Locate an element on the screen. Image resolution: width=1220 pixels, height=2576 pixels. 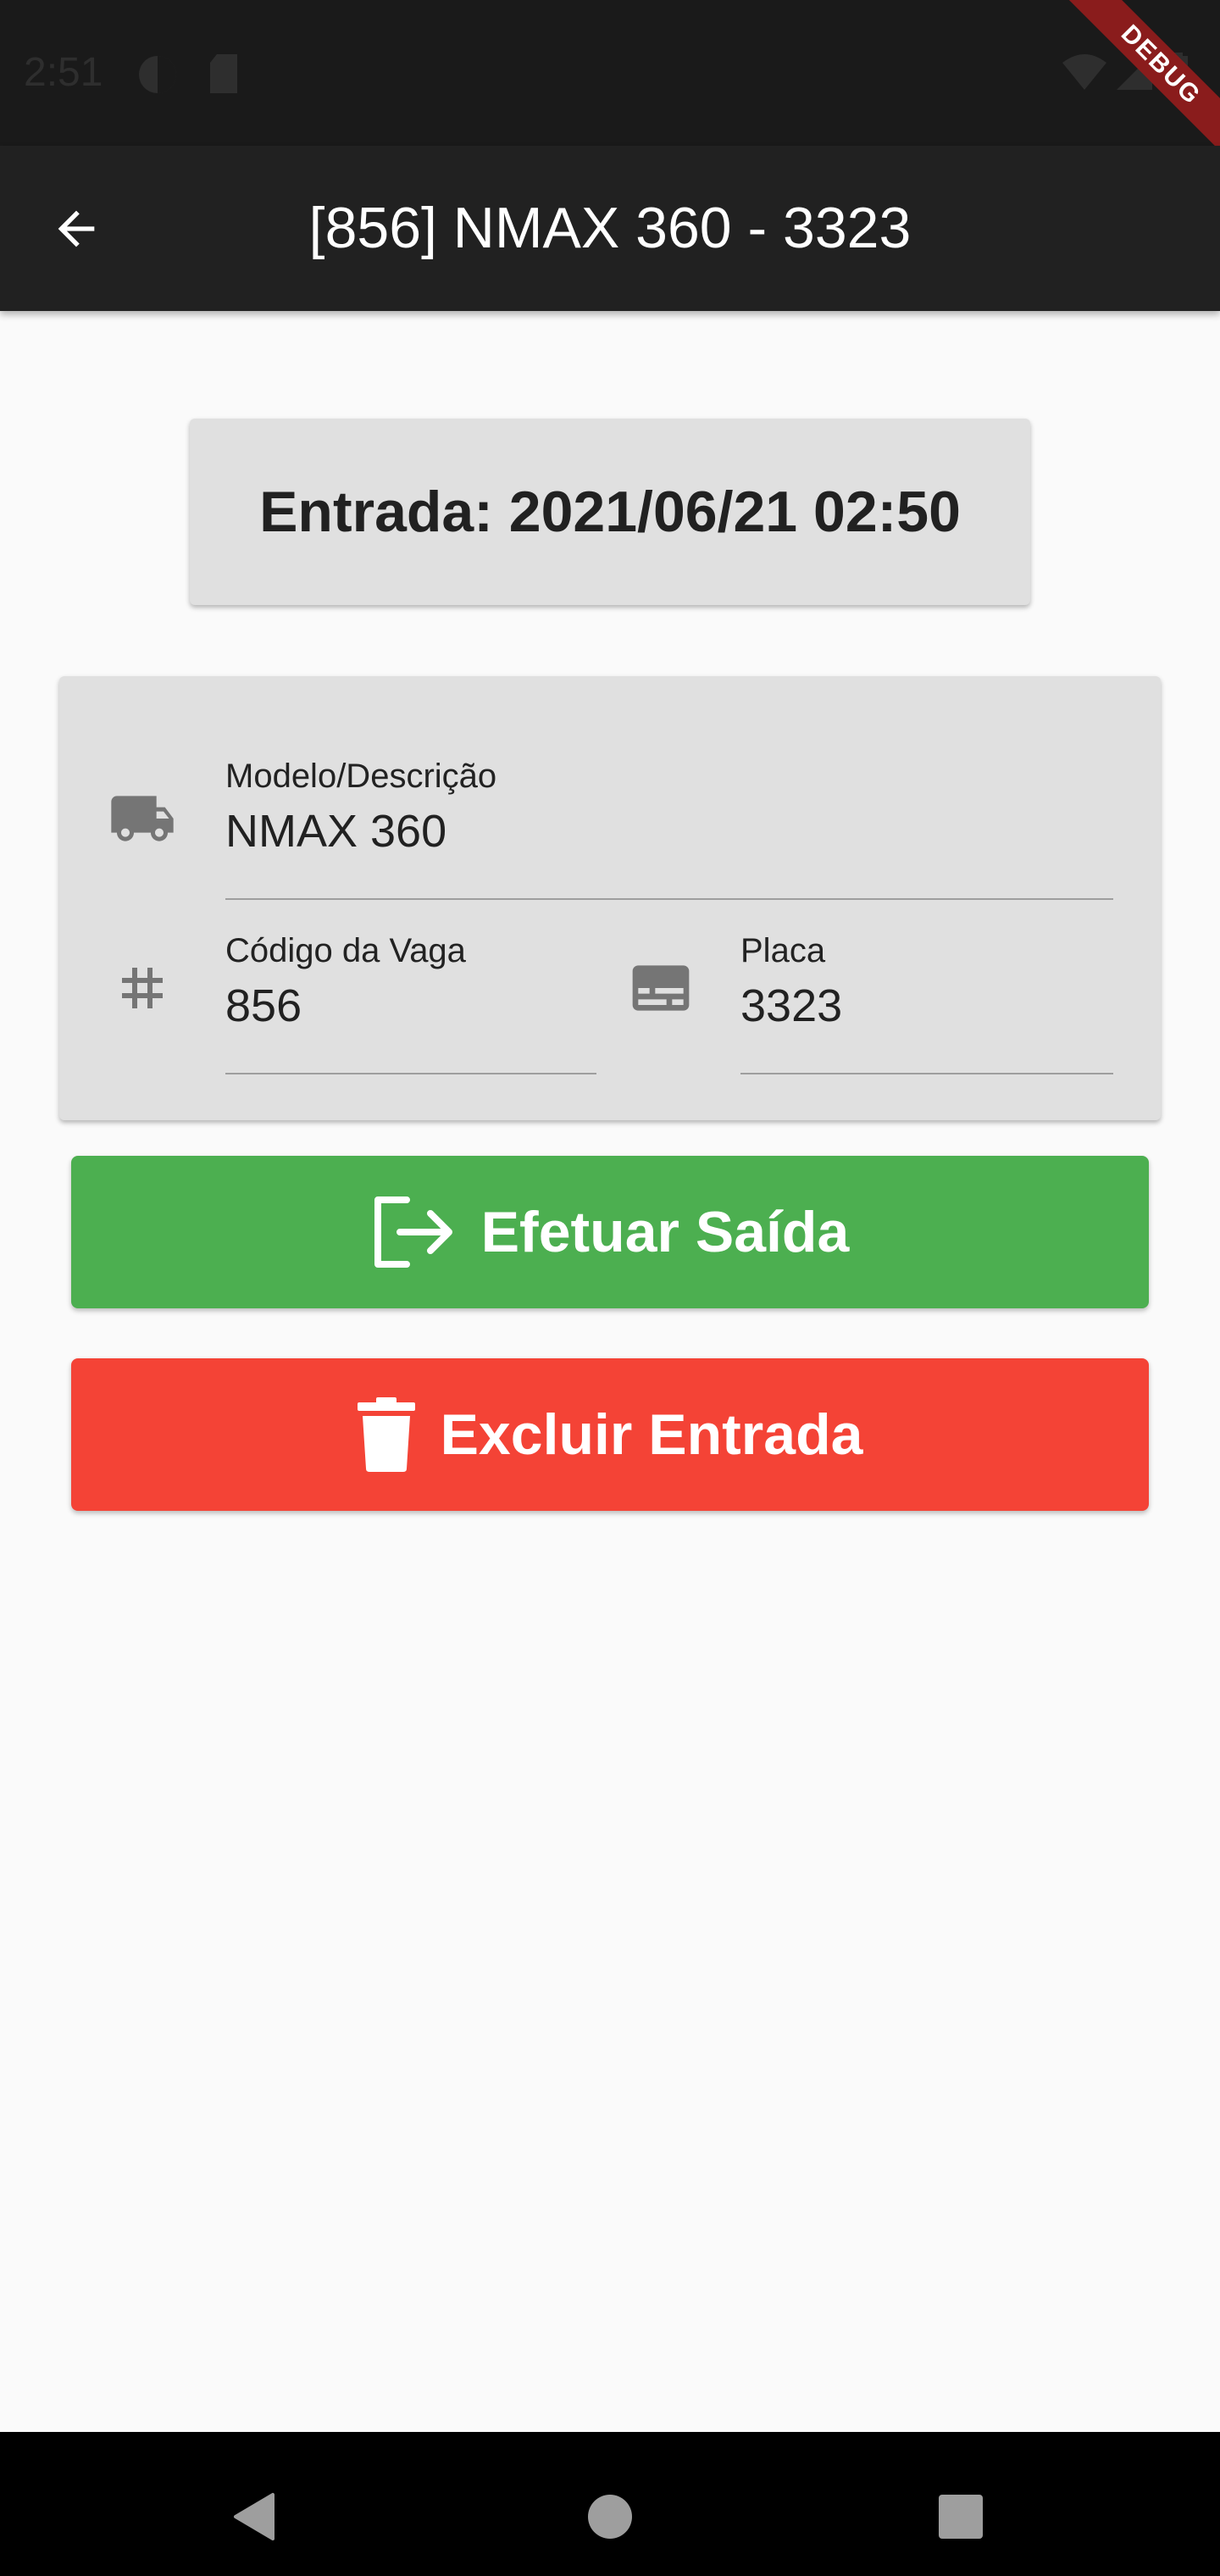
home-circle-icon is located at coordinates (610, 2517).